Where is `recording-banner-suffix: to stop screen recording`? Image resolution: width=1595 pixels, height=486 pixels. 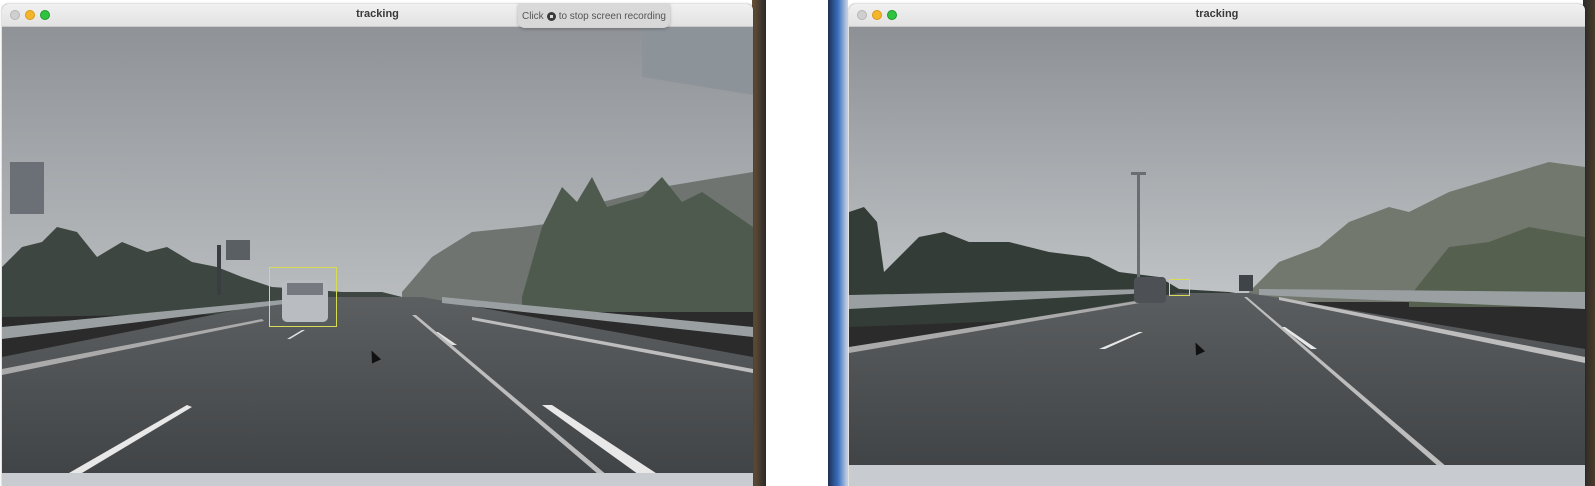
recording-banner-suffix: to stop screen recording is located at coordinates (612, 16).